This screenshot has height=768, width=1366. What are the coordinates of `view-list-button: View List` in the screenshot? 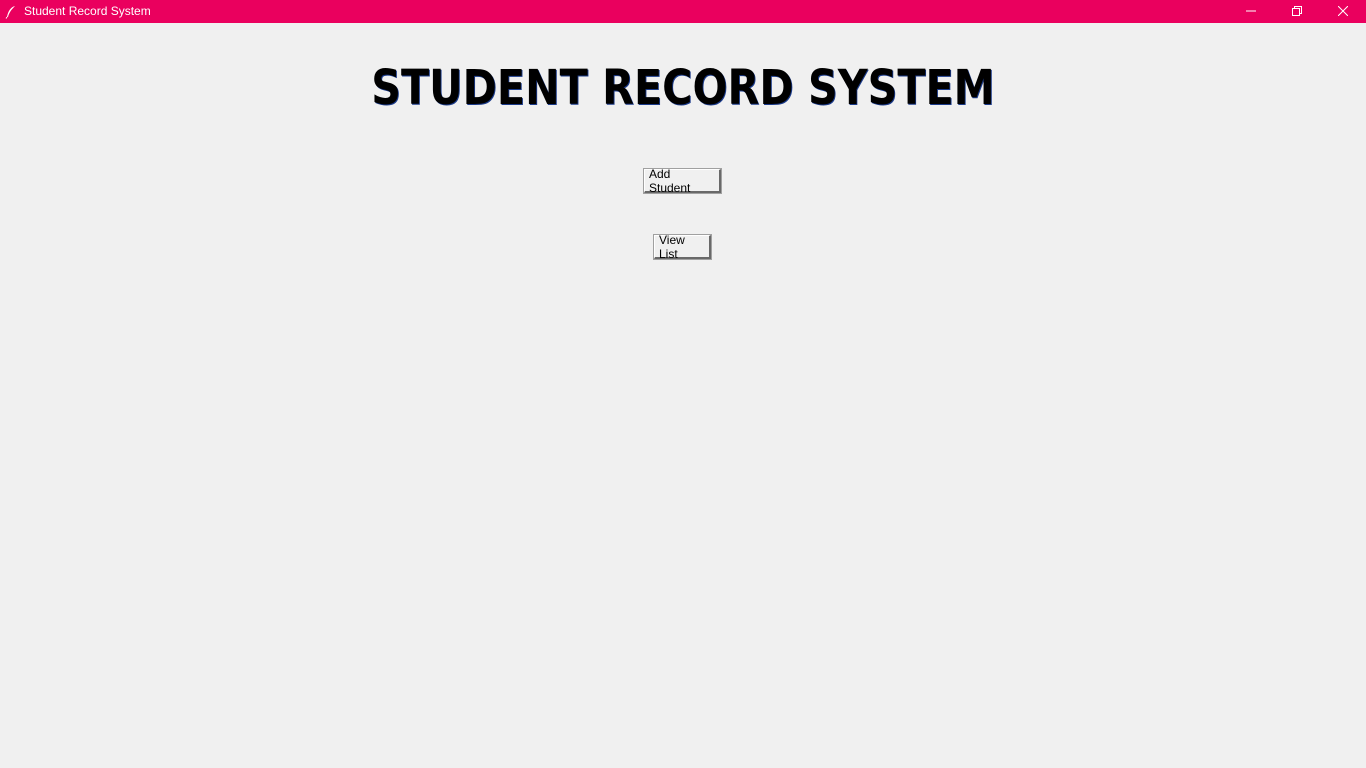 It's located at (682, 247).